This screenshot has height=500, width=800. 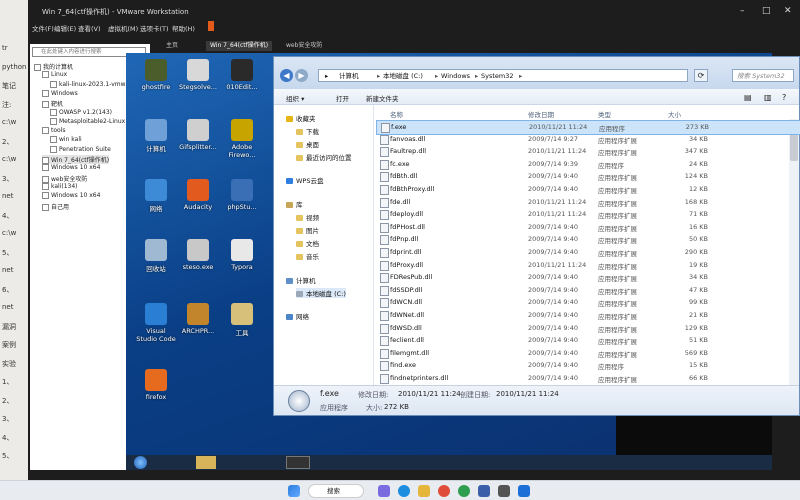 I want to click on column-date: 修改日期, so click(x=541, y=114).